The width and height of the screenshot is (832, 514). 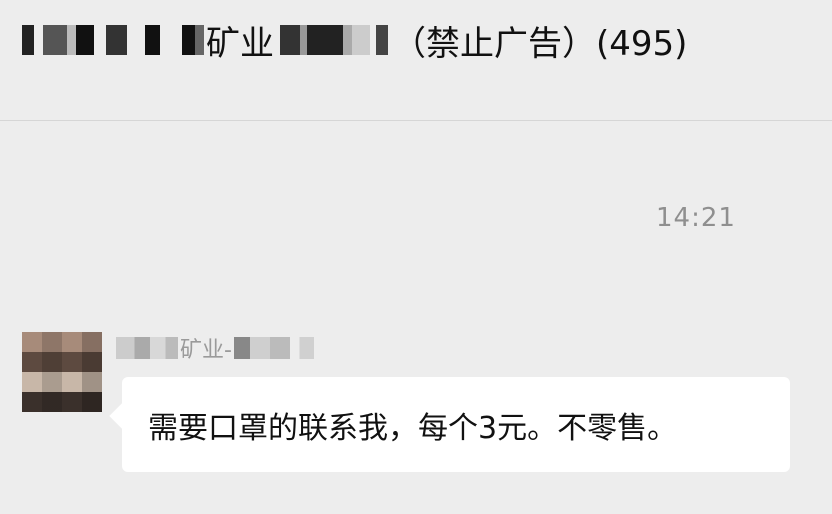 I want to click on message-text: 需要口罩的联系我，每个3元。不零售。, so click(x=413, y=428).